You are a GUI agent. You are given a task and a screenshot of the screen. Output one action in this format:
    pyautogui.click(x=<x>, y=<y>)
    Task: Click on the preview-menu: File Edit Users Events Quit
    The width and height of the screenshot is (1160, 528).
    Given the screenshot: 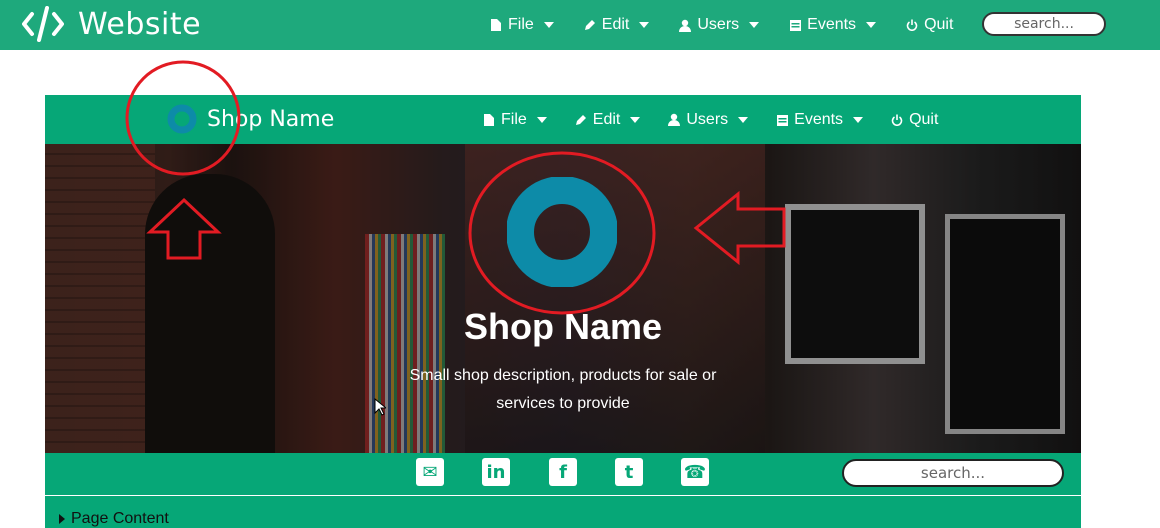 What is the action you would take?
    pyautogui.click(x=724, y=119)
    